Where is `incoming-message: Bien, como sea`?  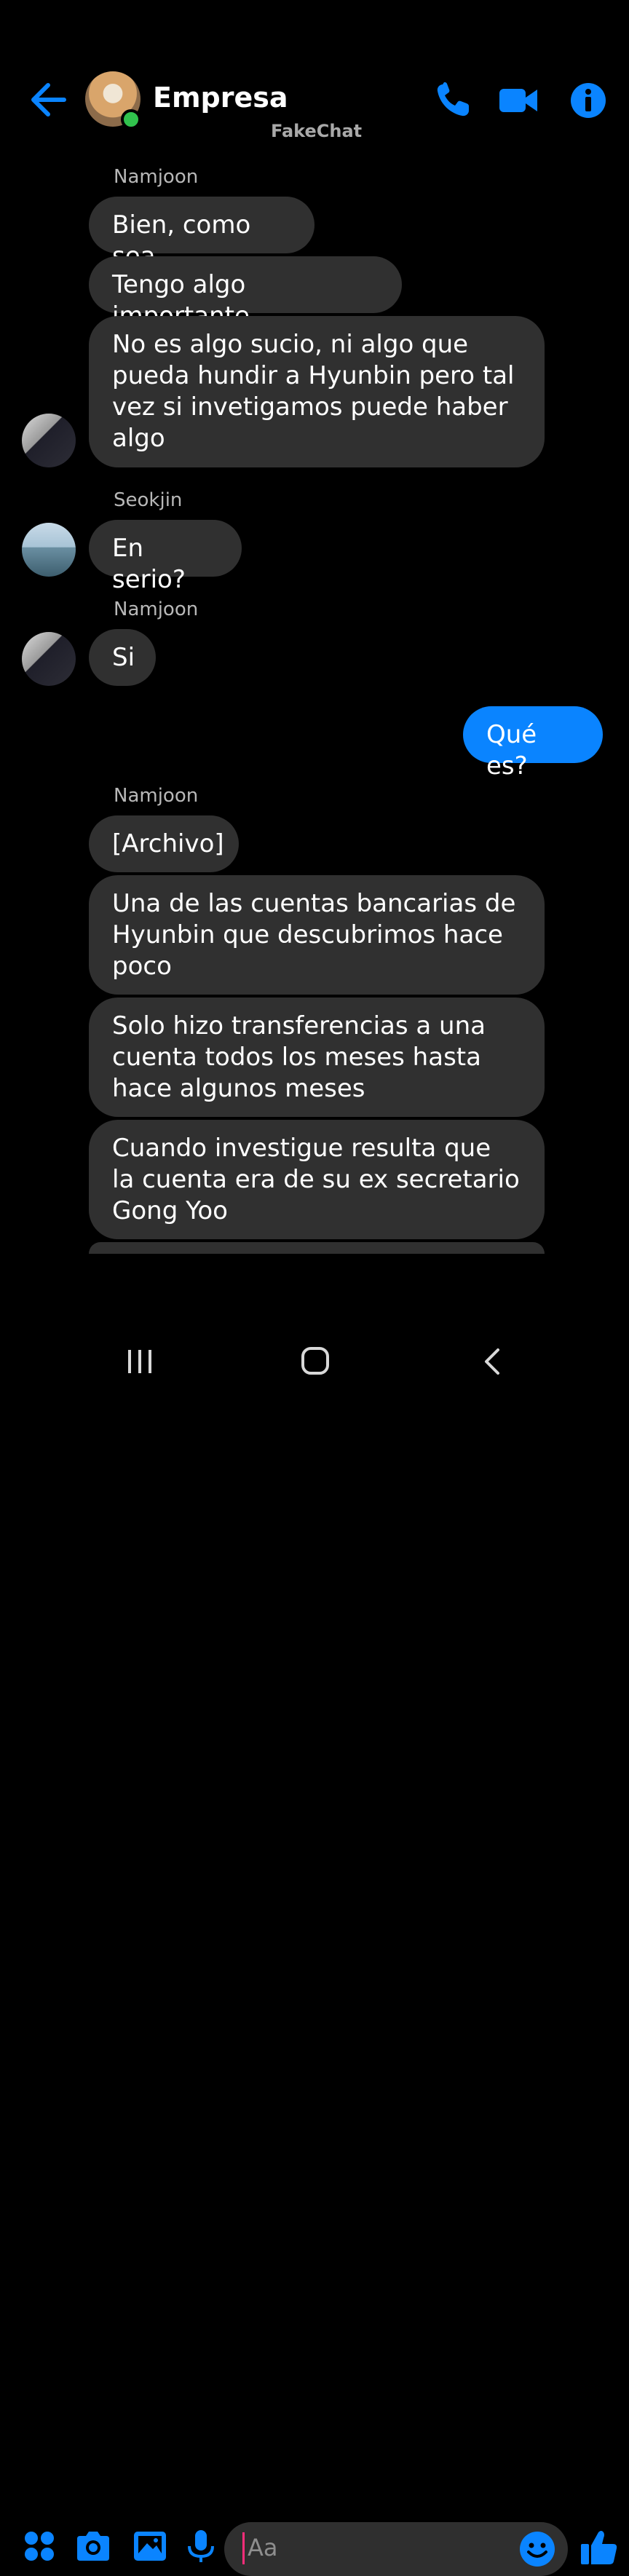
incoming-message: Bien, como sea is located at coordinates (201, 234).